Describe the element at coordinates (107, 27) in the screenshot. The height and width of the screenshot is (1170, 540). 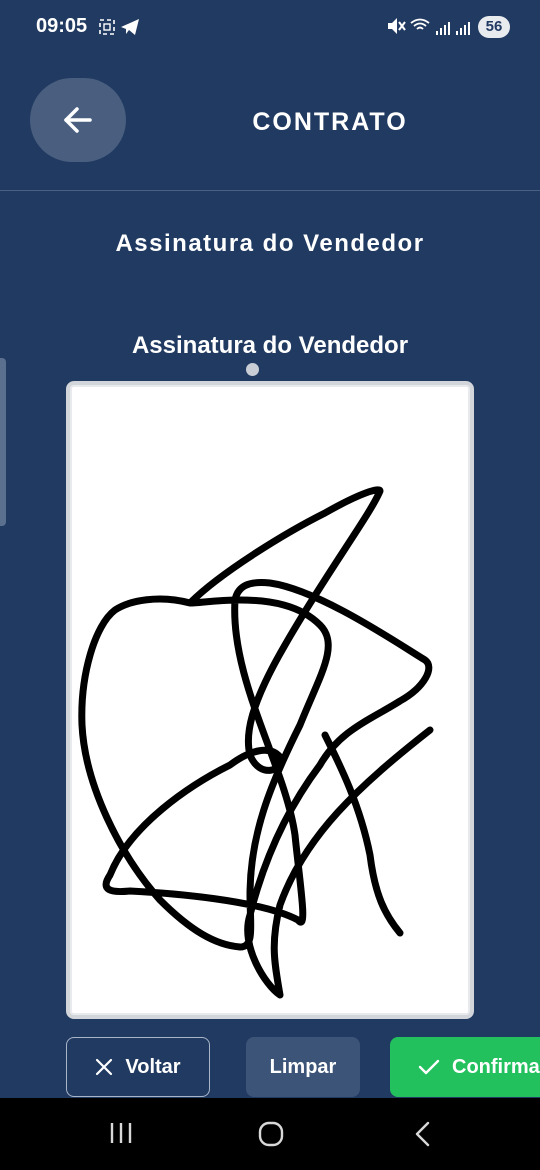
I see `screen-record-icon` at that location.